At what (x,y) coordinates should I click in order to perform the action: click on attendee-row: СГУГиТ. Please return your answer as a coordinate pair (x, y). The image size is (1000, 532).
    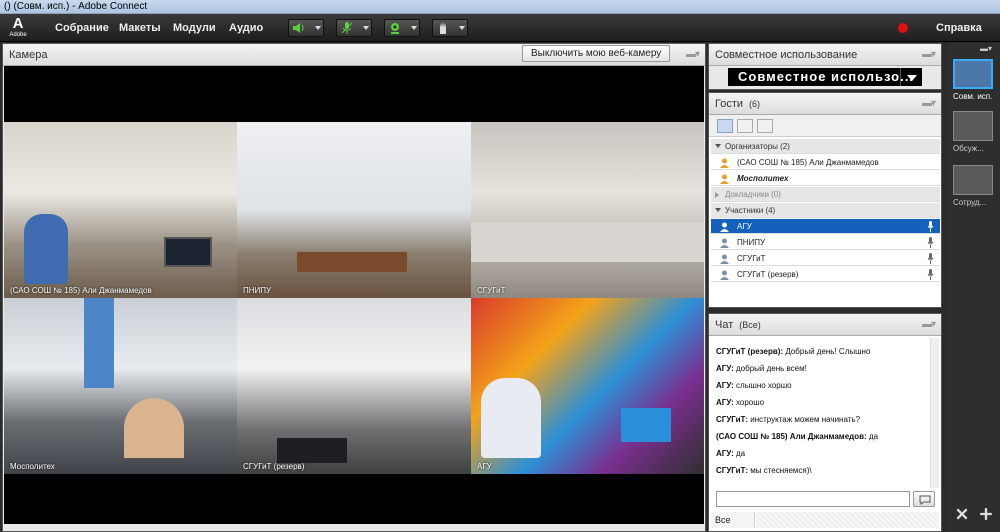
    Looking at the image, I should click on (825, 258).